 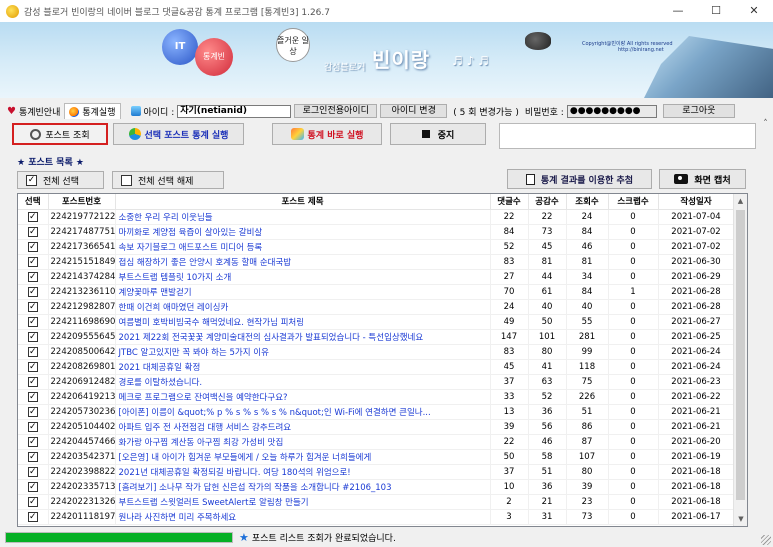 What do you see at coordinates (33, 202) in the screenshot?
I see `col-select: 선택` at bounding box center [33, 202].